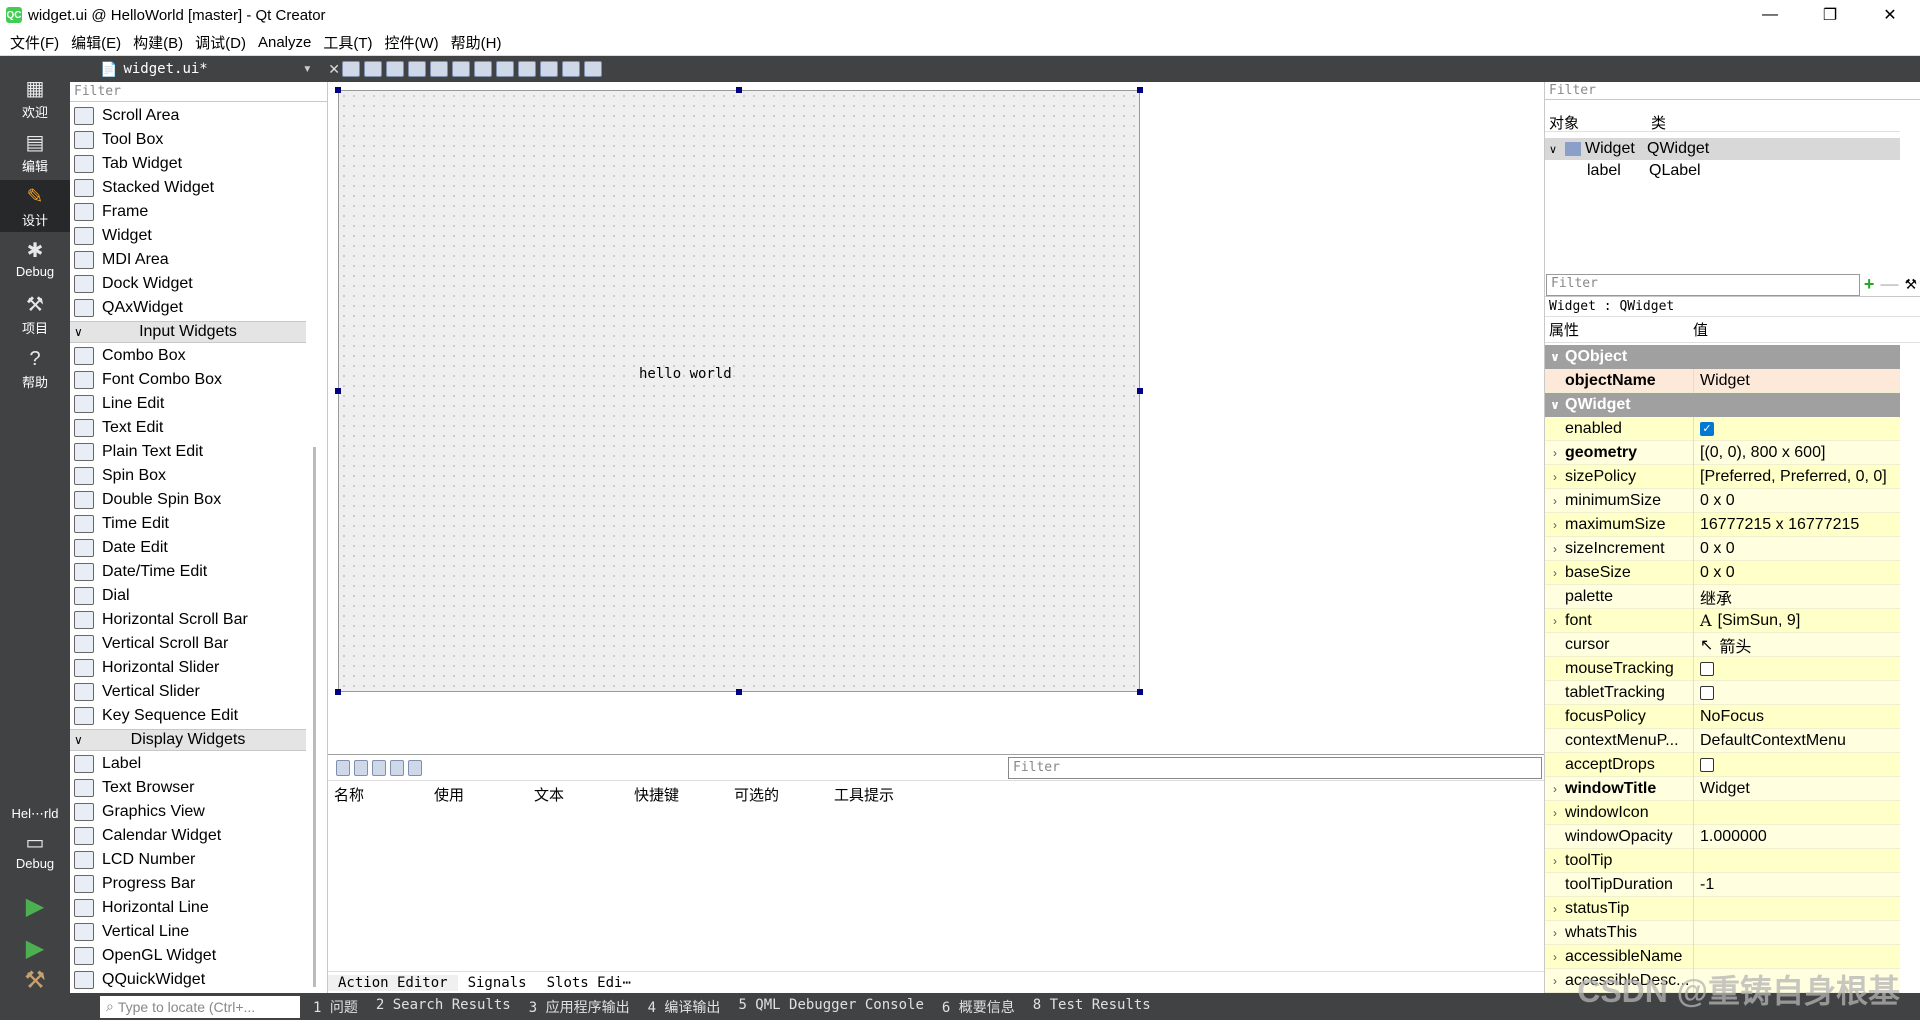 The image size is (1920, 1020). What do you see at coordinates (884, 794) in the screenshot?
I see `column-header: 工具提示` at bounding box center [884, 794].